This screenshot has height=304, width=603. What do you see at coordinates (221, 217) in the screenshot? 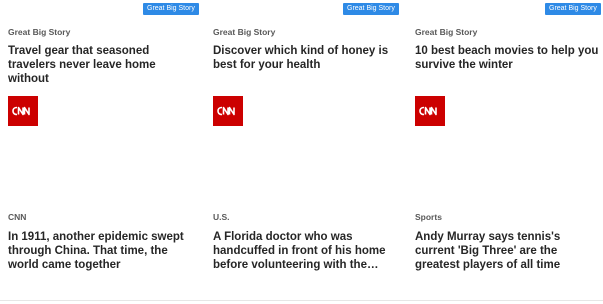
I see `story-section-label: U.S.` at bounding box center [221, 217].